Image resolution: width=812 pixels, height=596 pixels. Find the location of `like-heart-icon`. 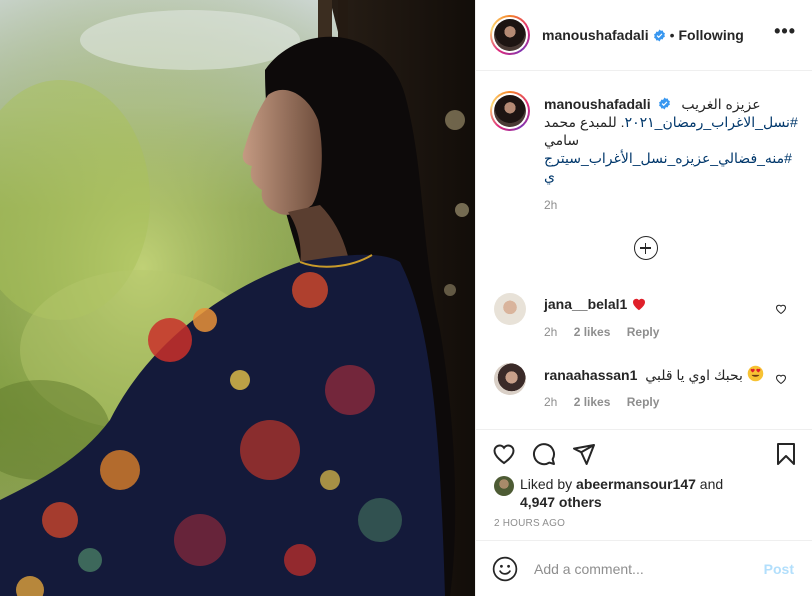

like-heart-icon is located at coordinates (504, 454).